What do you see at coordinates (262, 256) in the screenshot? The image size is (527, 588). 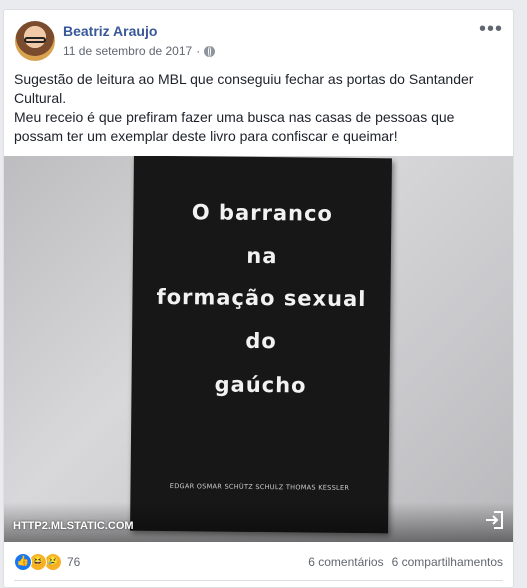 I see `book-title-line: na` at bounding box center [262, 256].